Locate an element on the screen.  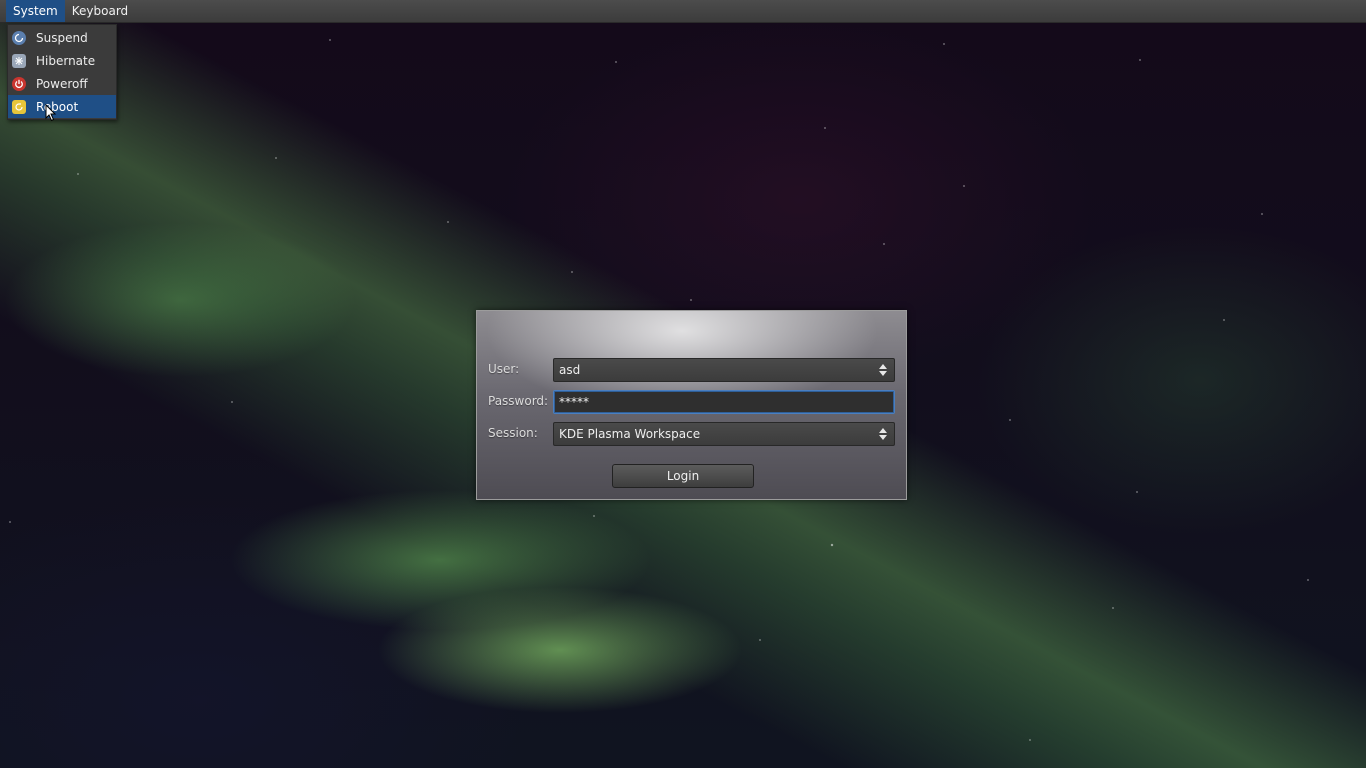
password-label: Password: is located at coordinates (518, 401).